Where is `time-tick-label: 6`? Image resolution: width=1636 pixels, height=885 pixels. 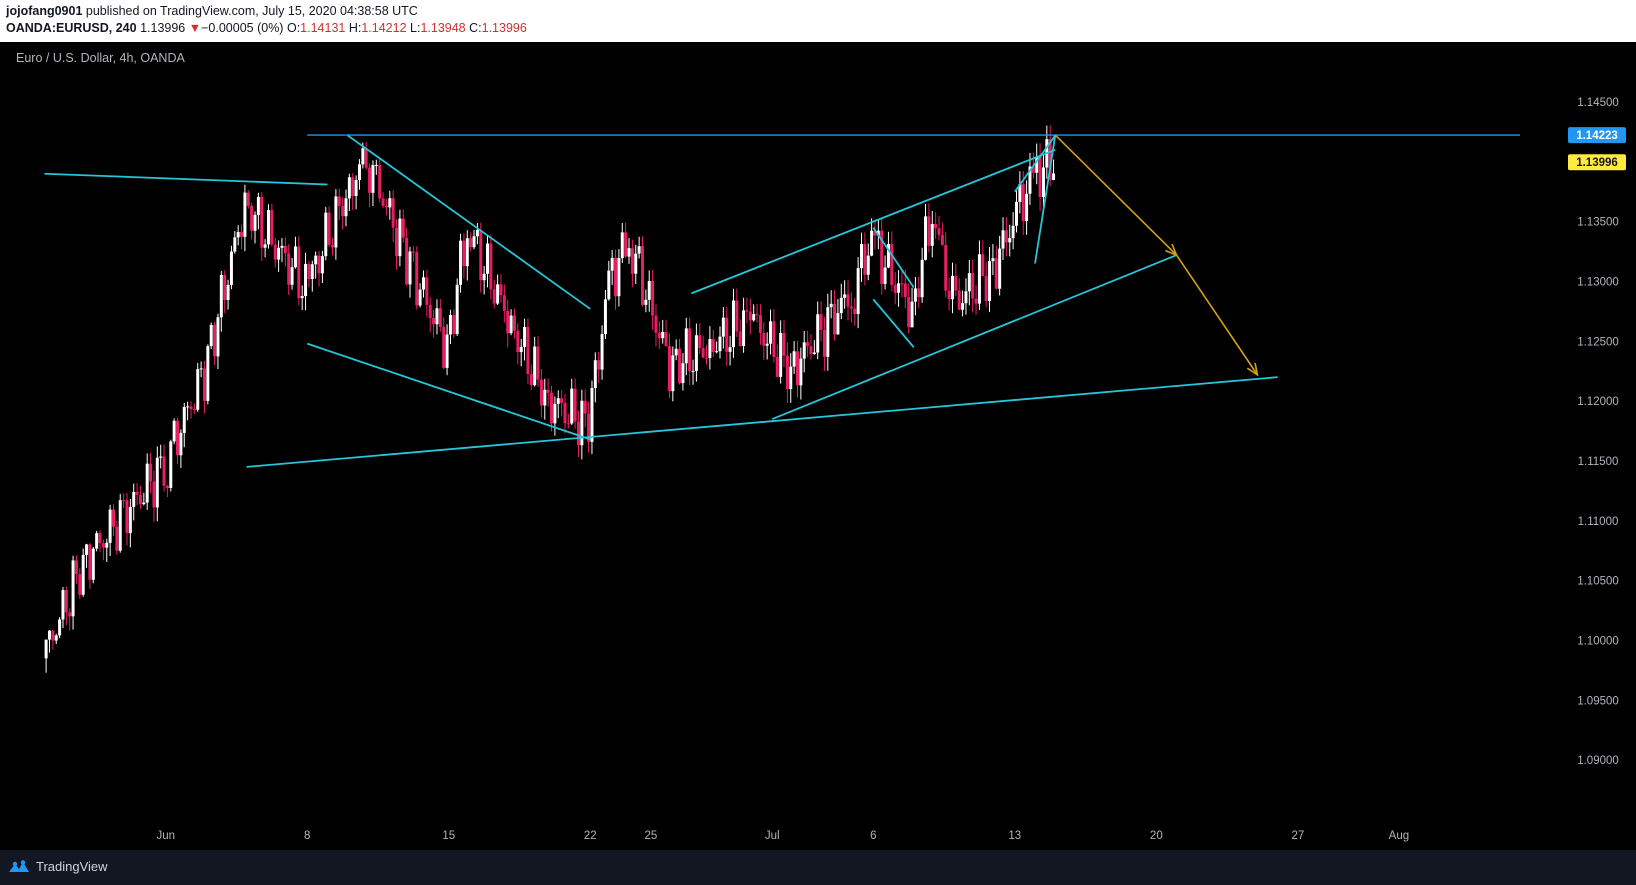
time-tick-label: 6 is located at coordinates (873, 836).